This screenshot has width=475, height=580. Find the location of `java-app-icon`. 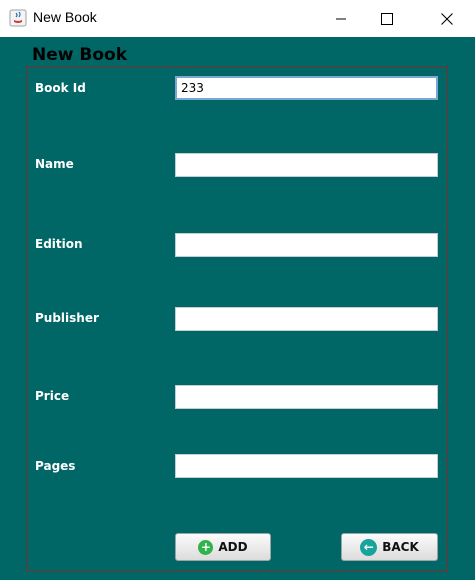

java-app-icon is located at coordinates (18, 18).